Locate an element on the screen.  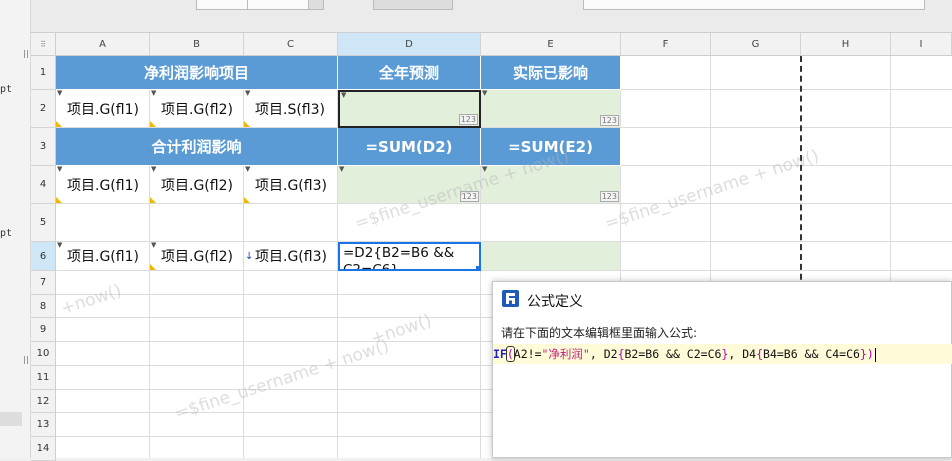
cell-a6: 项目.G(fl1) ▼ is located at coordinates (103, 256).